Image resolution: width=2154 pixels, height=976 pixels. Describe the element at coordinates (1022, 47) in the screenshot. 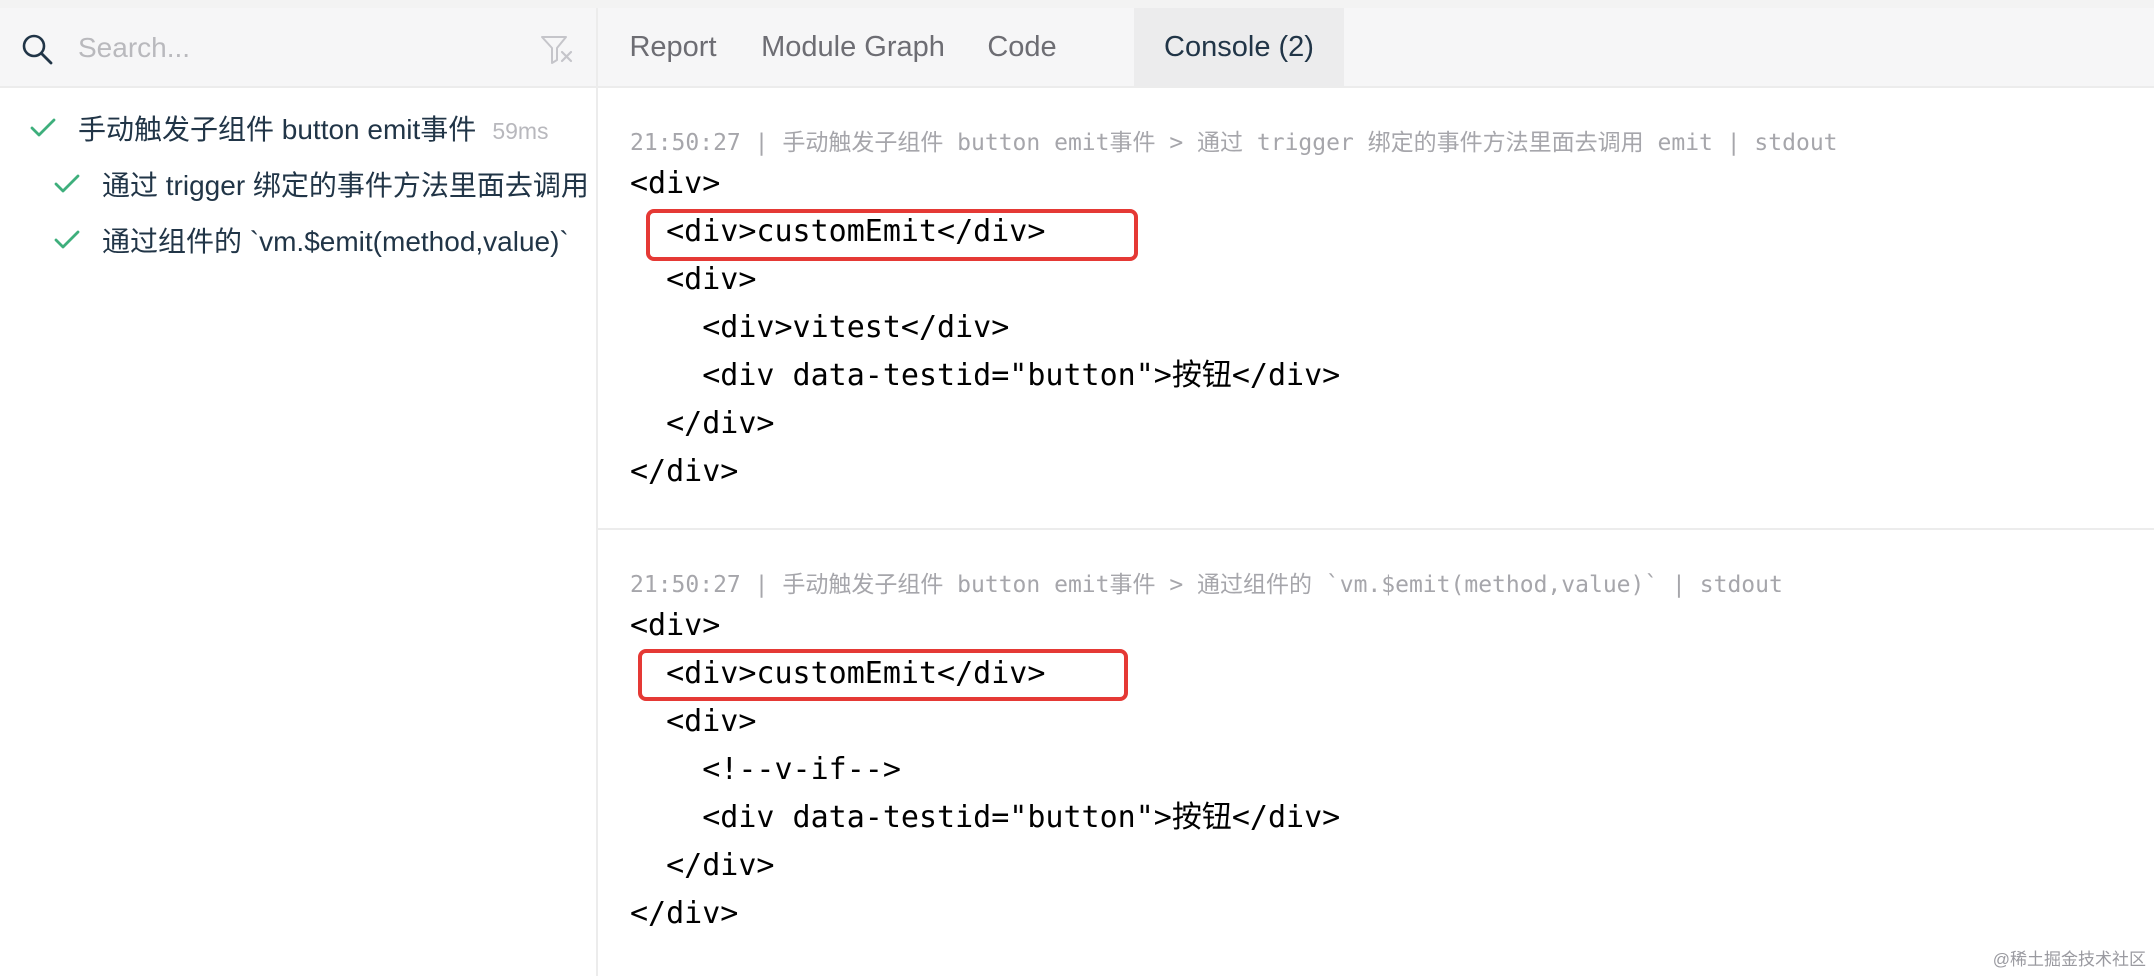

I see `tab-code: Code` at that location.